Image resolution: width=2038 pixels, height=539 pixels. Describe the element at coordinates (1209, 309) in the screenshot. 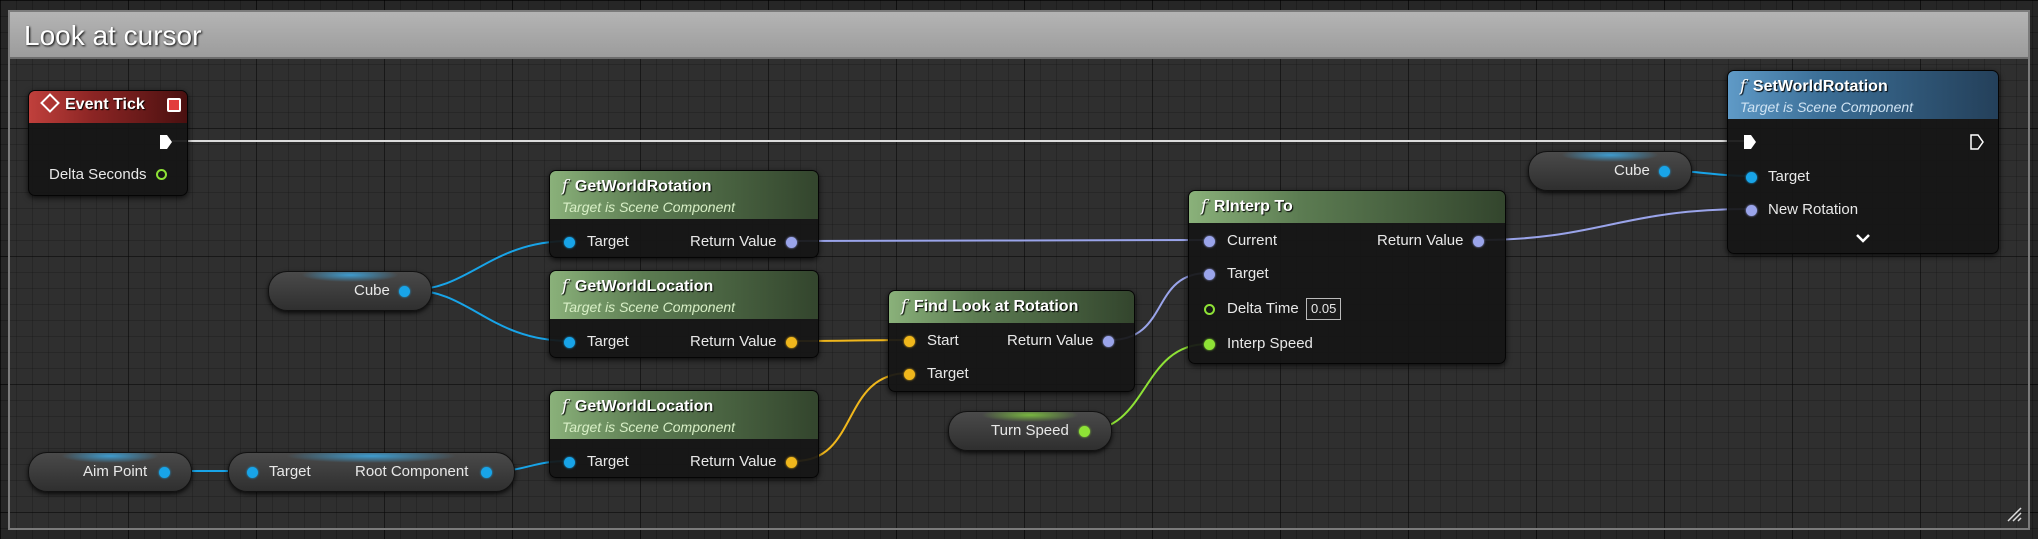

I see `delta-time-pin` at that location.